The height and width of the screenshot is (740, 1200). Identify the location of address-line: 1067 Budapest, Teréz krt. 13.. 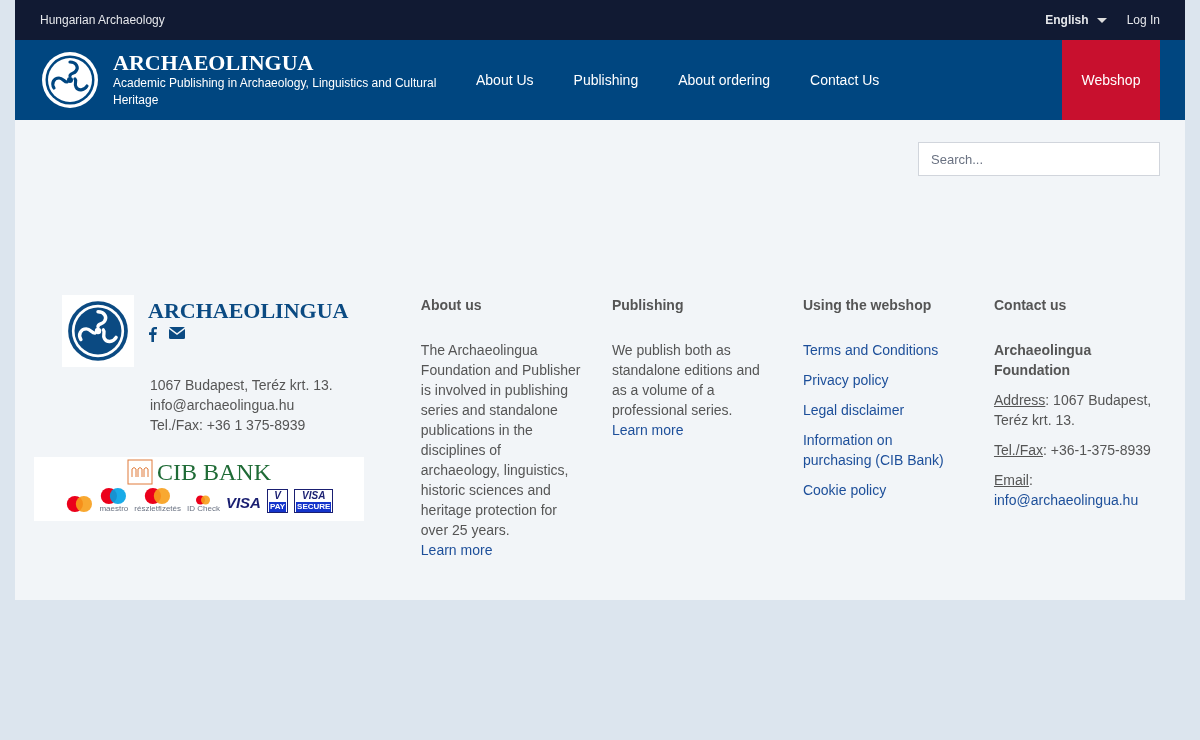
(242, 385).